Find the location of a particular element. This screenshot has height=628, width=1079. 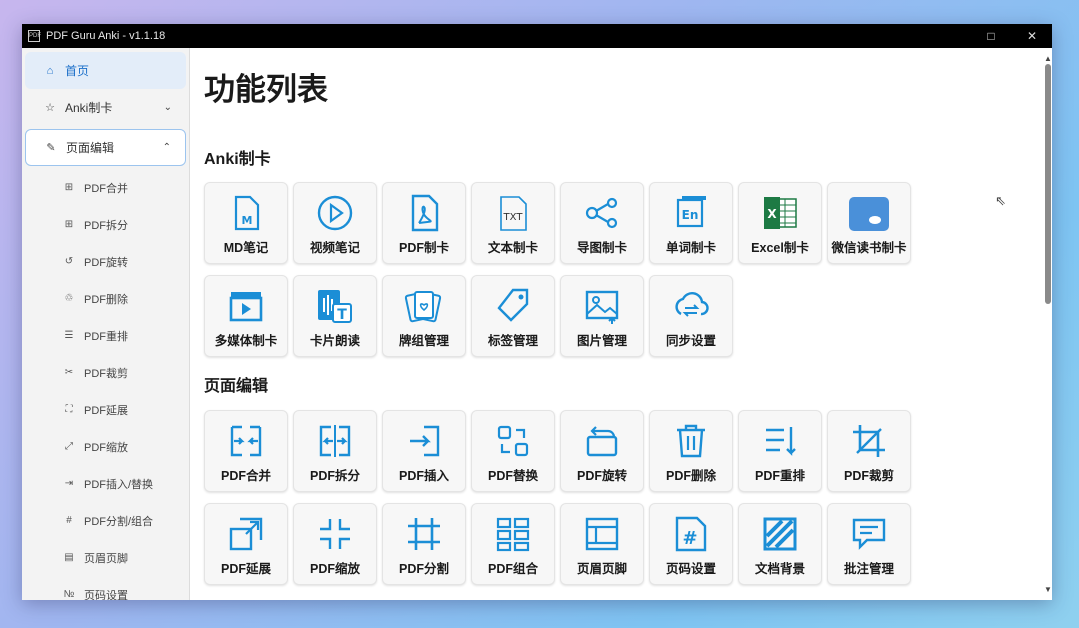

feature-card-label: PDF制卡 is located at coordinates (423, 248).